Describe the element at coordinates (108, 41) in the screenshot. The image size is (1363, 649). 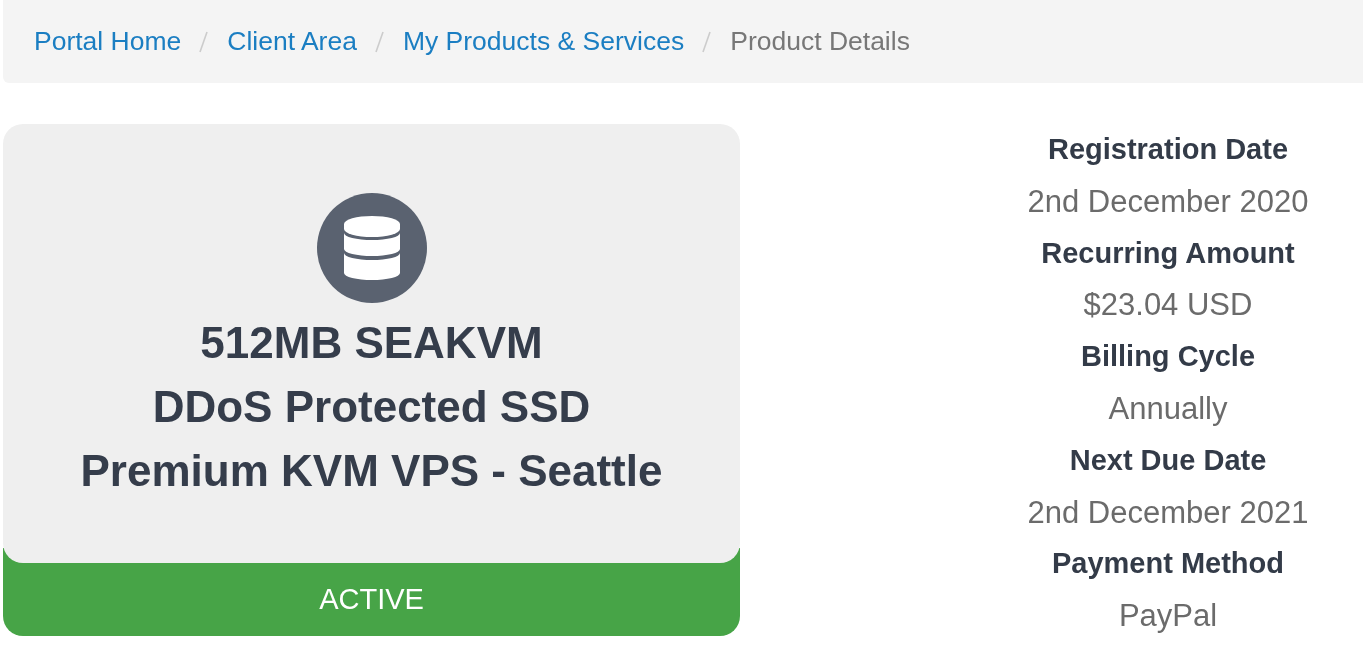
I see `breadcrumb-link: Portal Home` at that location.